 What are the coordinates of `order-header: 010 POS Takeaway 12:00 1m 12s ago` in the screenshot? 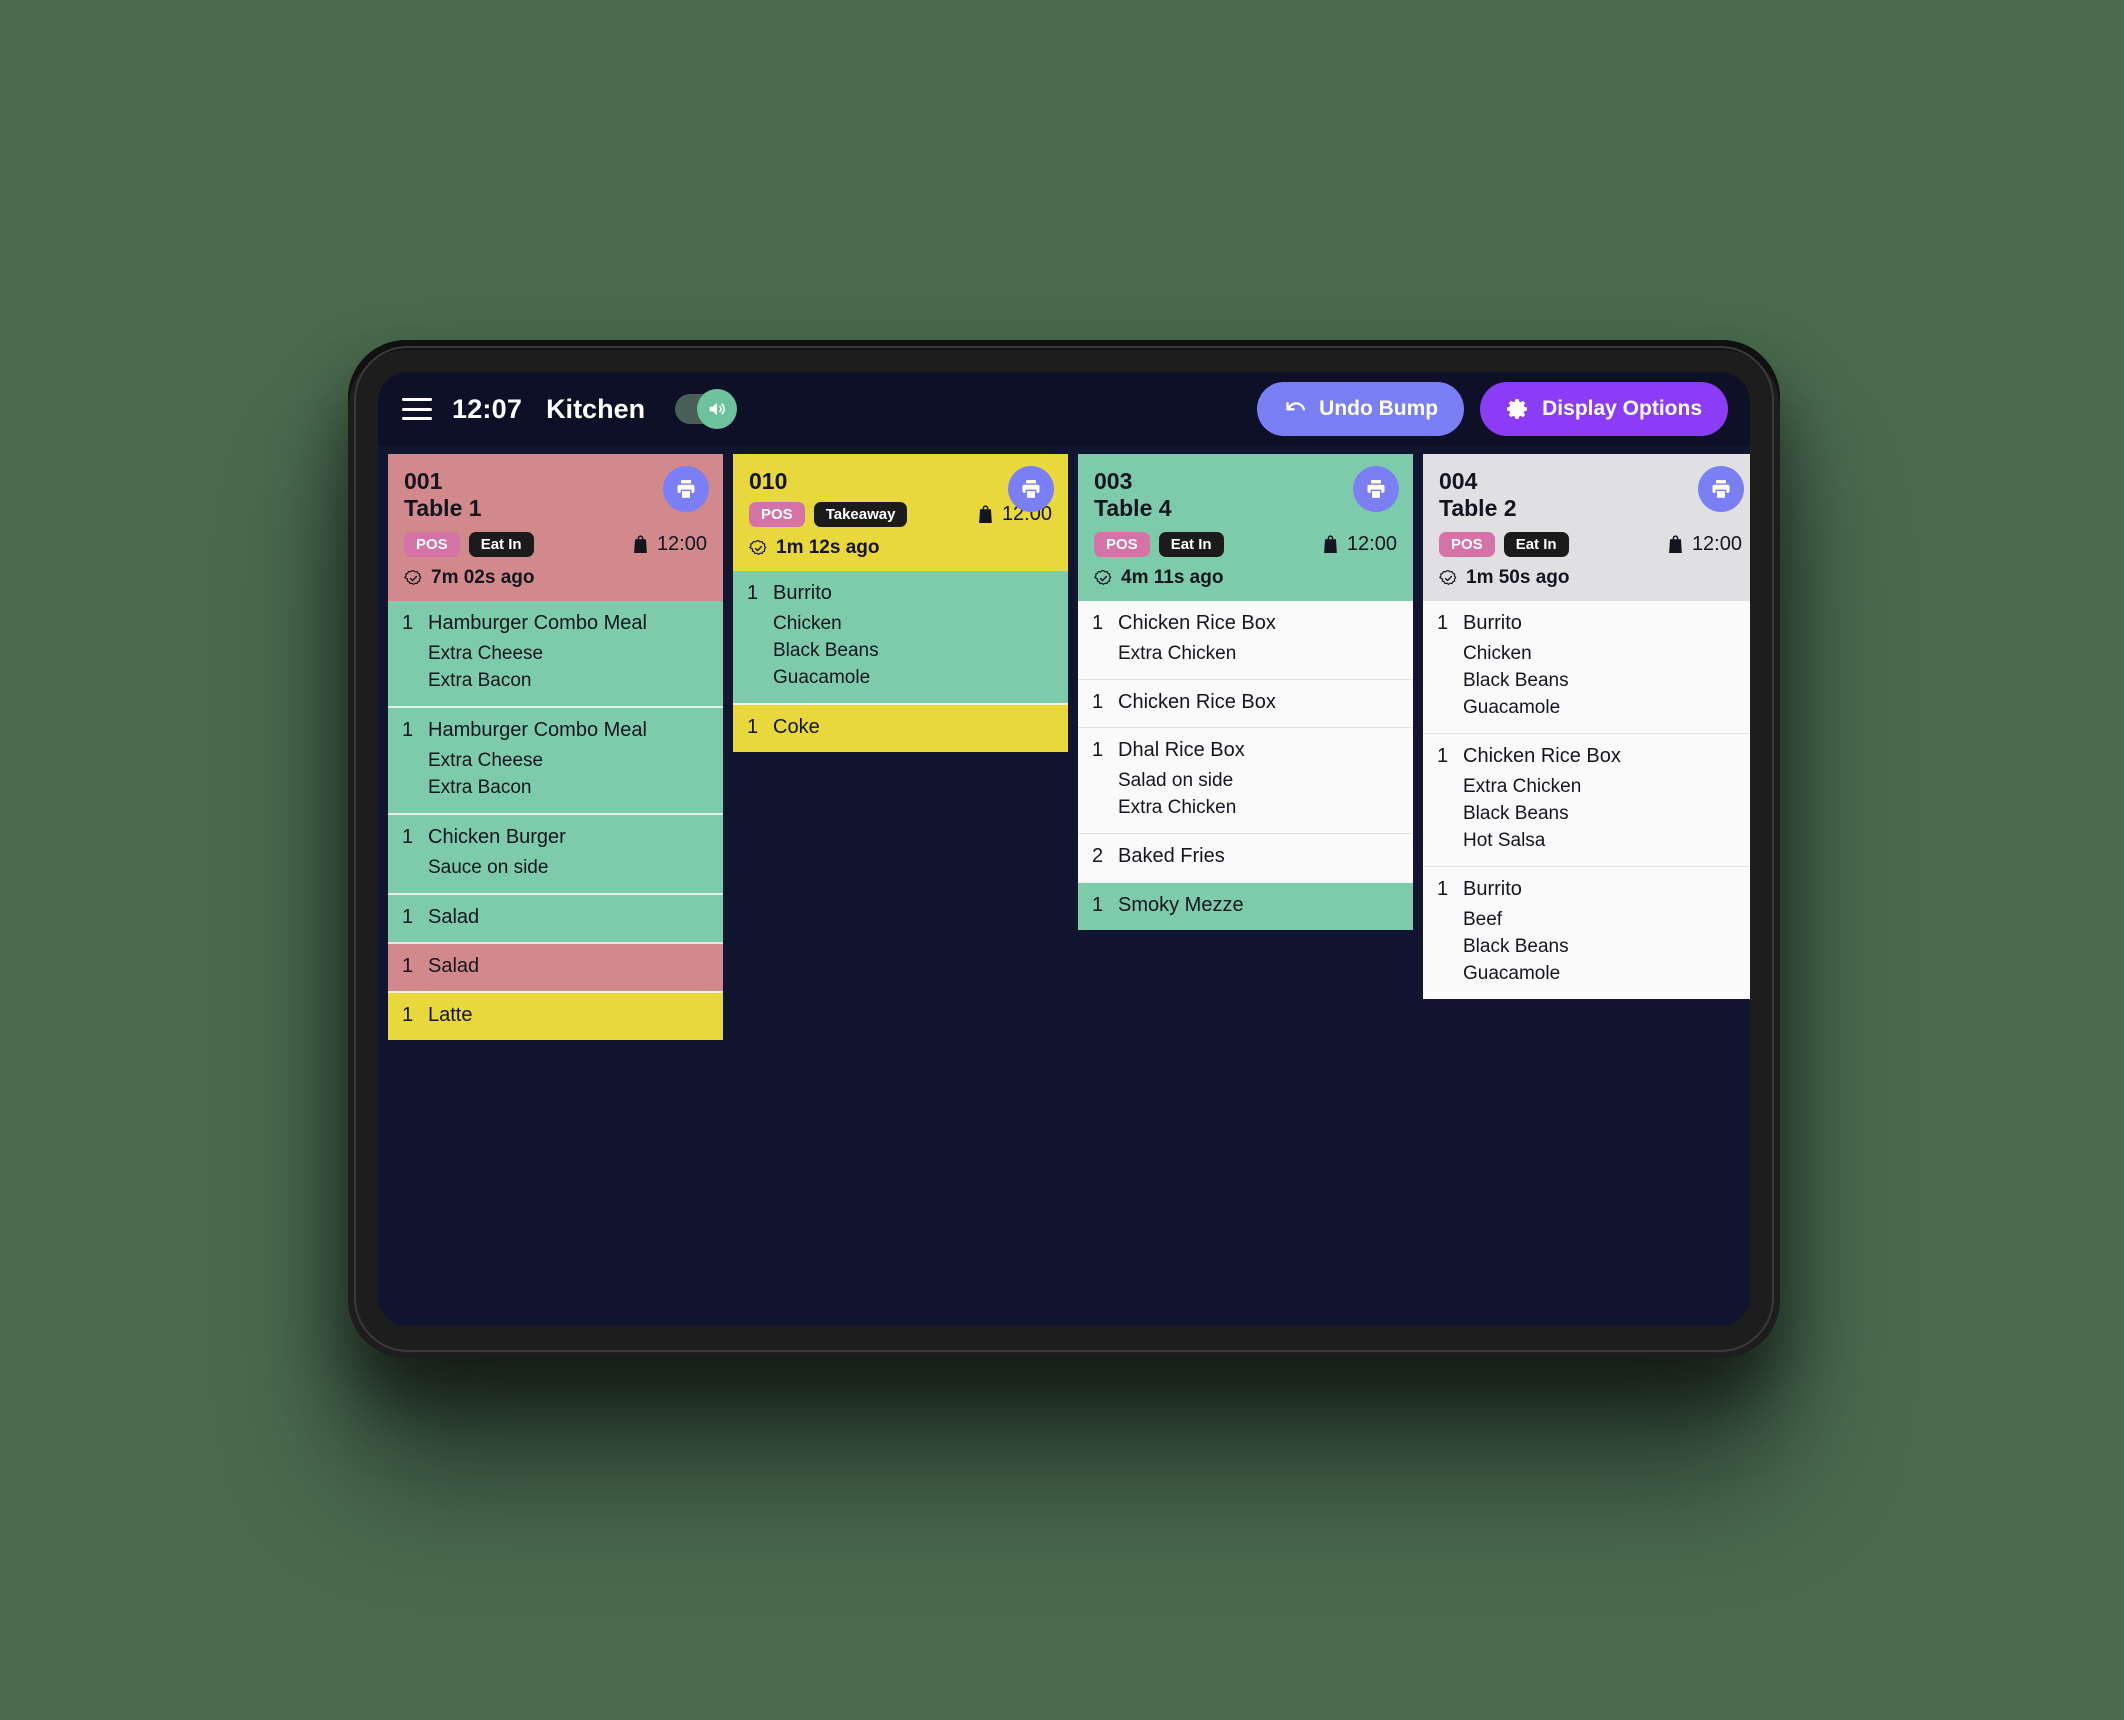 It's located at (900, 513).